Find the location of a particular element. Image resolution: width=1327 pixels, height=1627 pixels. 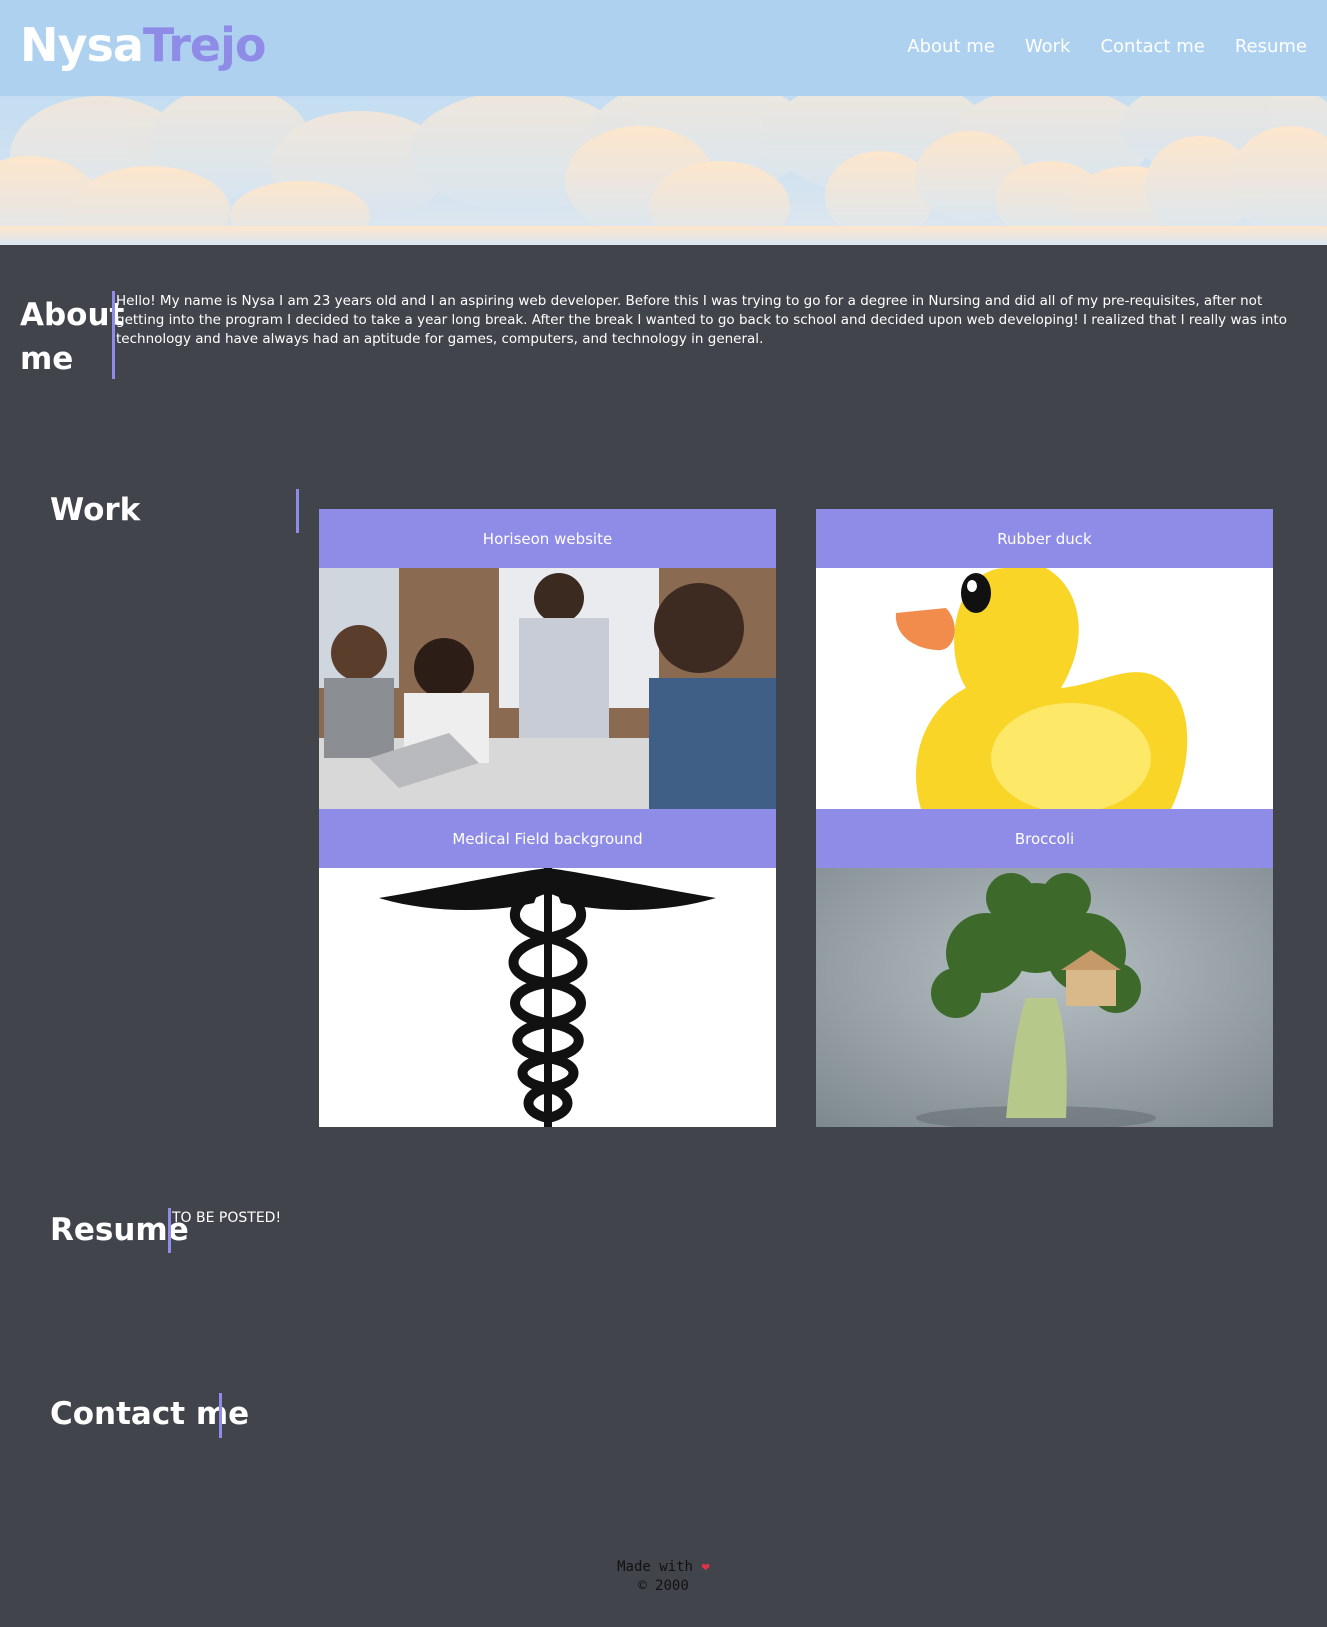

about-title-line2: me is located at coordinates (47, 359).